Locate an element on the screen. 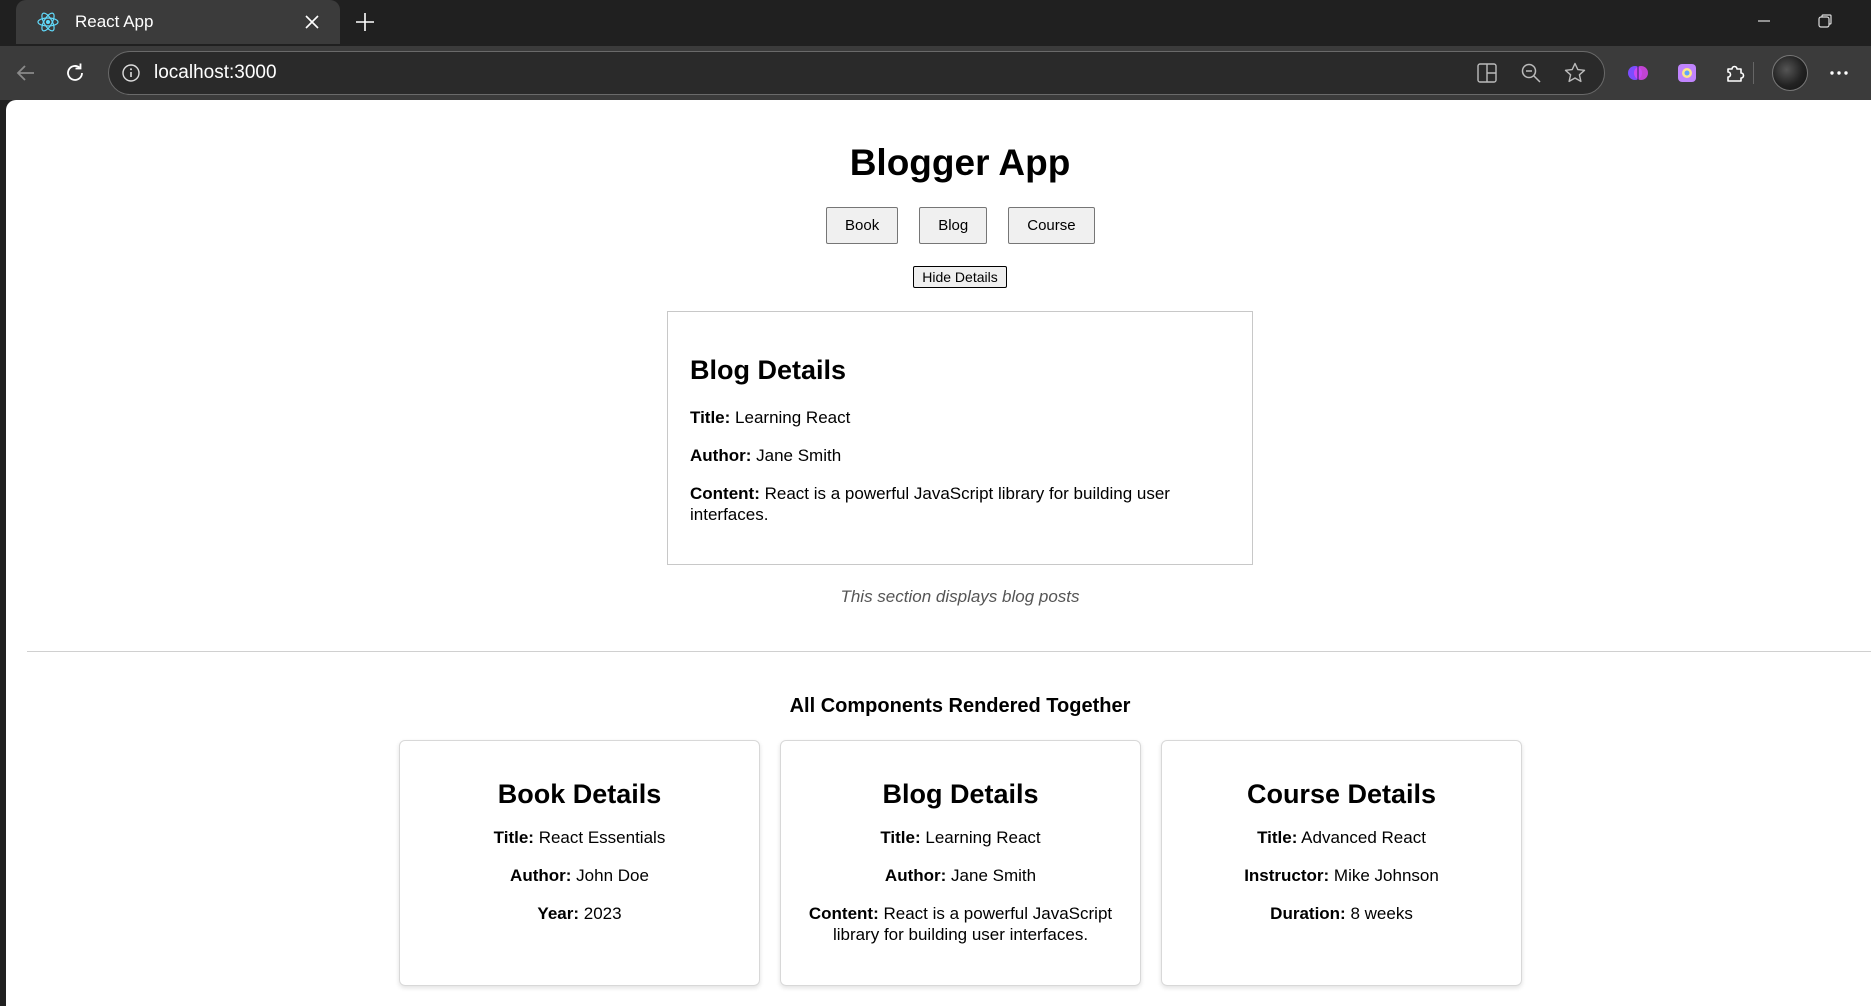 The image size is (1871, 1006). brain-extension-icon is located at coordinates (1638, 73).